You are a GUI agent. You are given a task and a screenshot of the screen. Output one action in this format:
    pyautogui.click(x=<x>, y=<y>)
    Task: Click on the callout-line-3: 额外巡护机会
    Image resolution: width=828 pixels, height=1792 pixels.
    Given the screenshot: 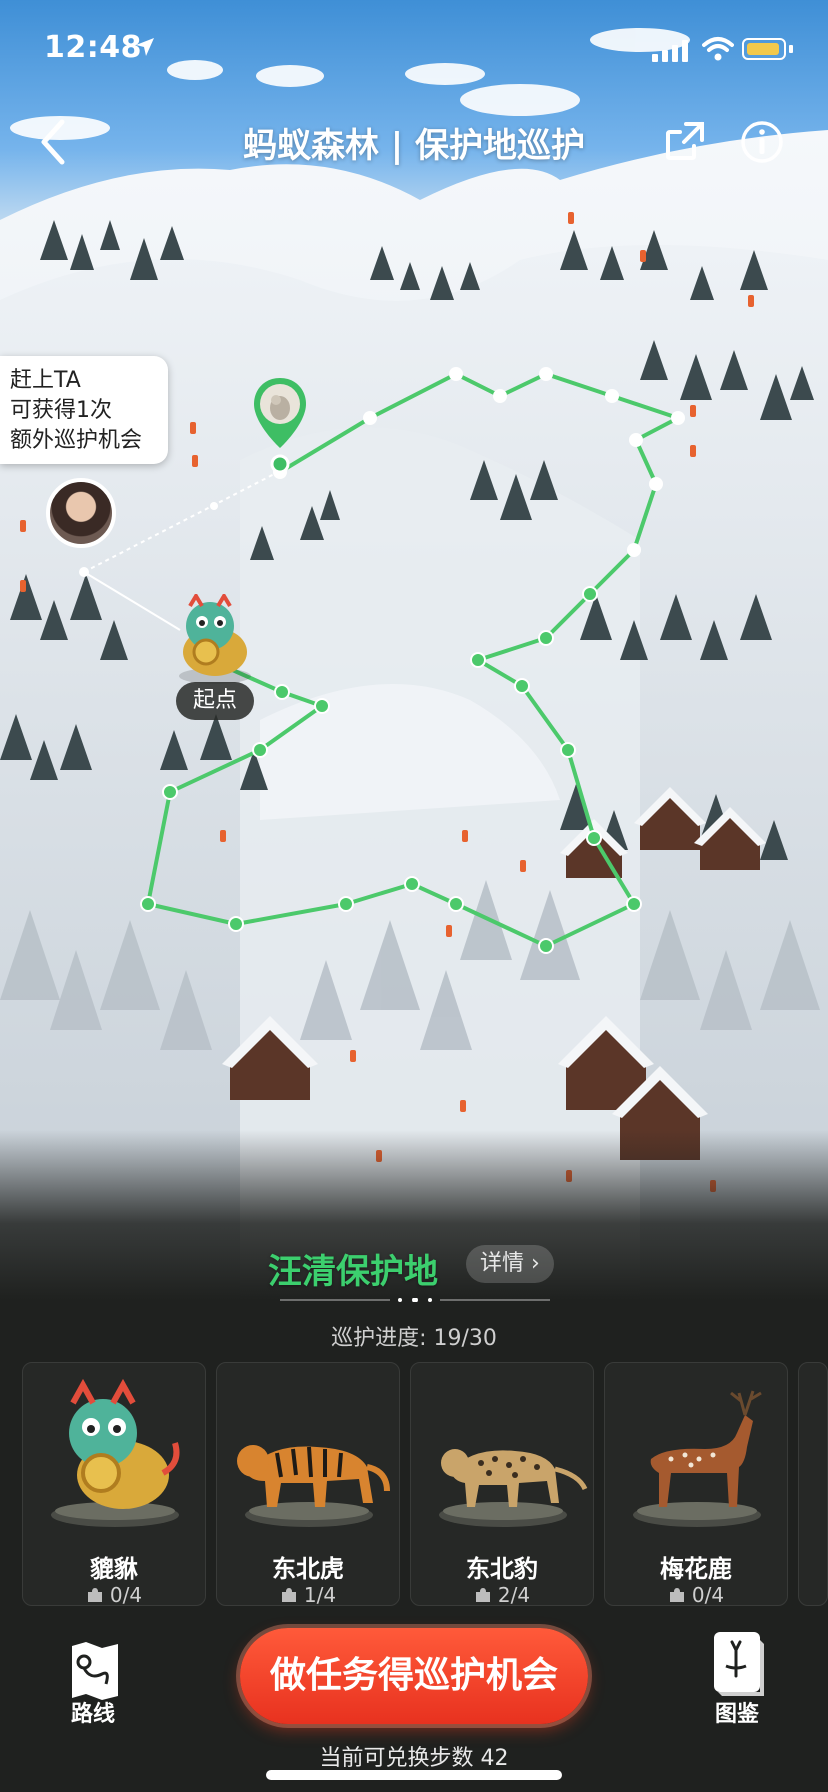 What is the action you would take?
    pyautogui.click(x=76, y=440)
    